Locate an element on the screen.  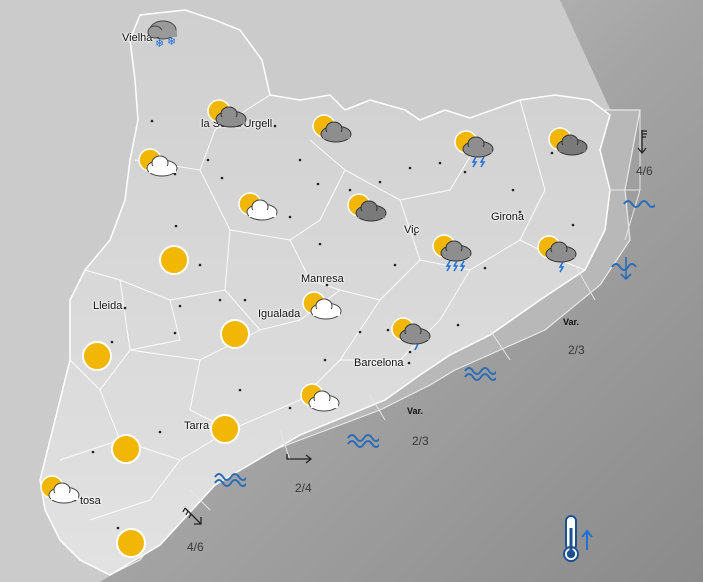
city-label-igualada: Igualada is located at coordinates (279, 314).